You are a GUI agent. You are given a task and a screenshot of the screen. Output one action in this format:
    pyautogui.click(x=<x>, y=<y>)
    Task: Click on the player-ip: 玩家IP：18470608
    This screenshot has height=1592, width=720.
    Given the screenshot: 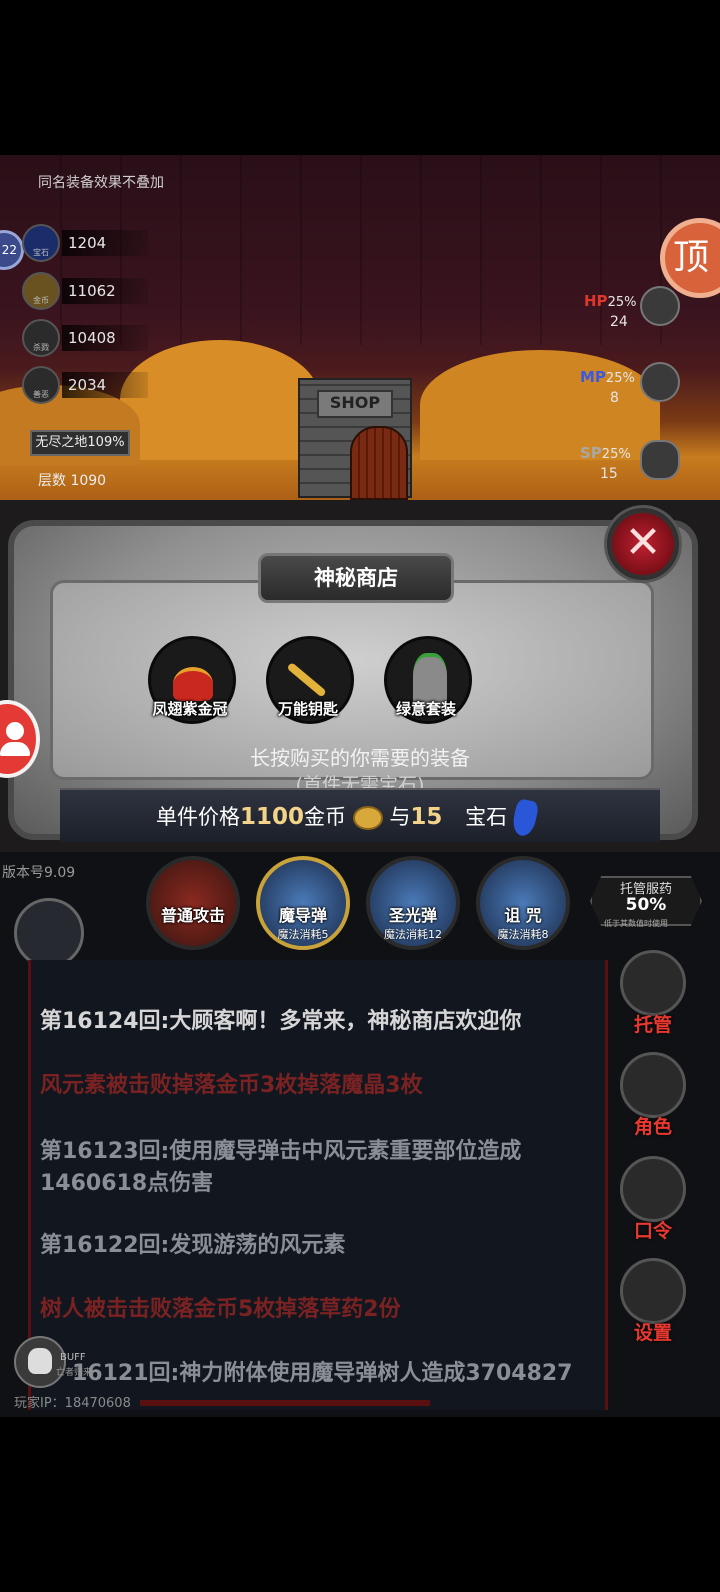 What is the action you would take?
    pyautogui.click(x=72, y=1403)
    